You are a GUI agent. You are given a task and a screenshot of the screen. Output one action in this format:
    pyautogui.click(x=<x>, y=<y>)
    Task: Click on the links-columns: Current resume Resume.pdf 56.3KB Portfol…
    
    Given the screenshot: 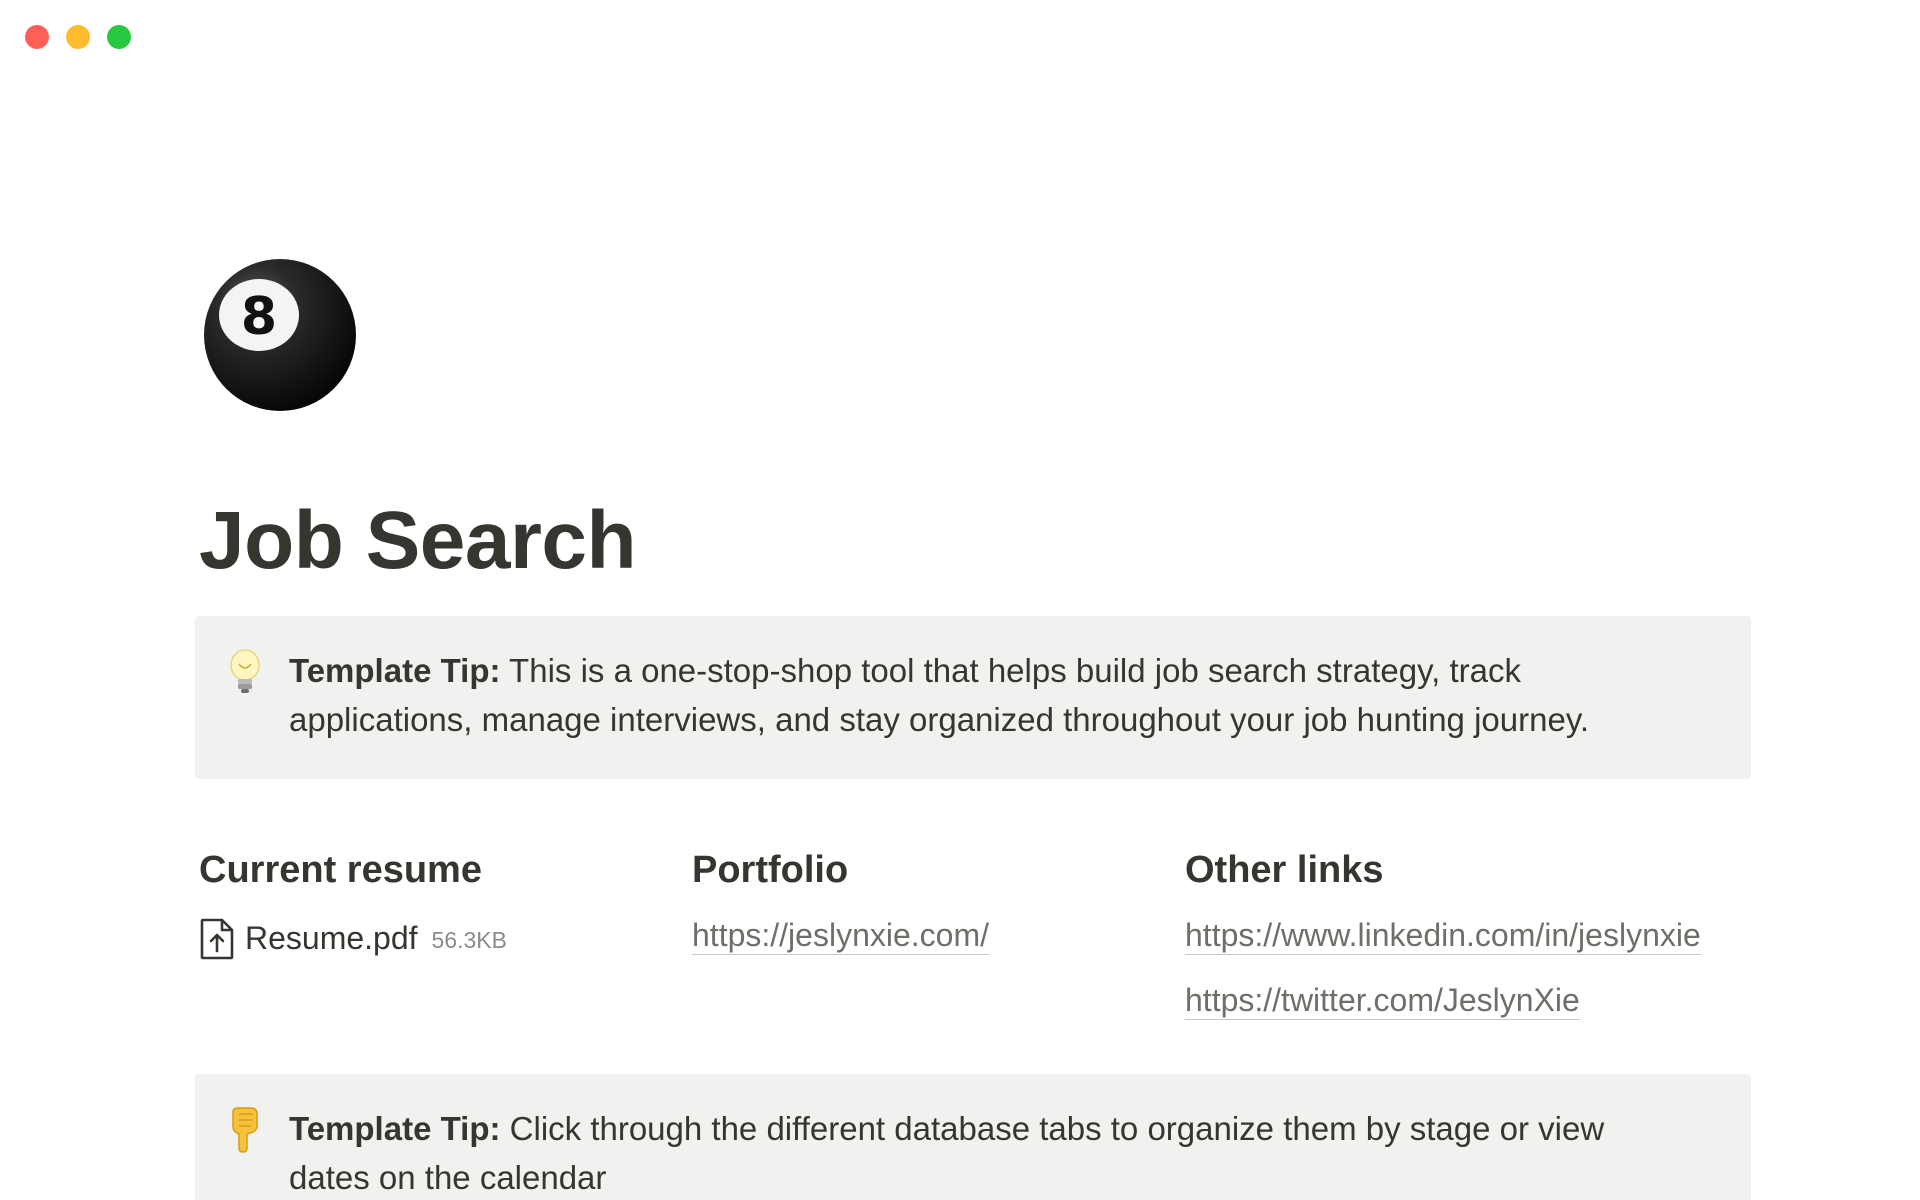 What is the action you would take?
    pyautogui.click(x=979, y=949)
    